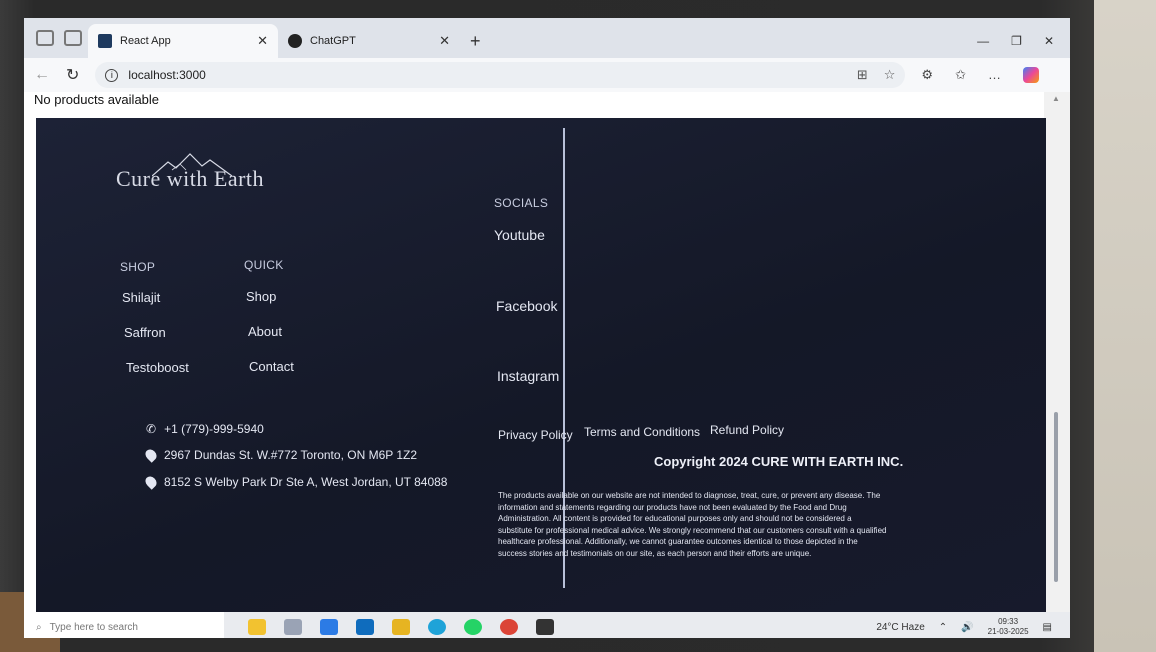 The height and width of the screenshot is (652, 1156). What do you see at coordinates (1030, 75) in the screenshot?
I see `copilot-icon` at bounding box center [1030, 75].